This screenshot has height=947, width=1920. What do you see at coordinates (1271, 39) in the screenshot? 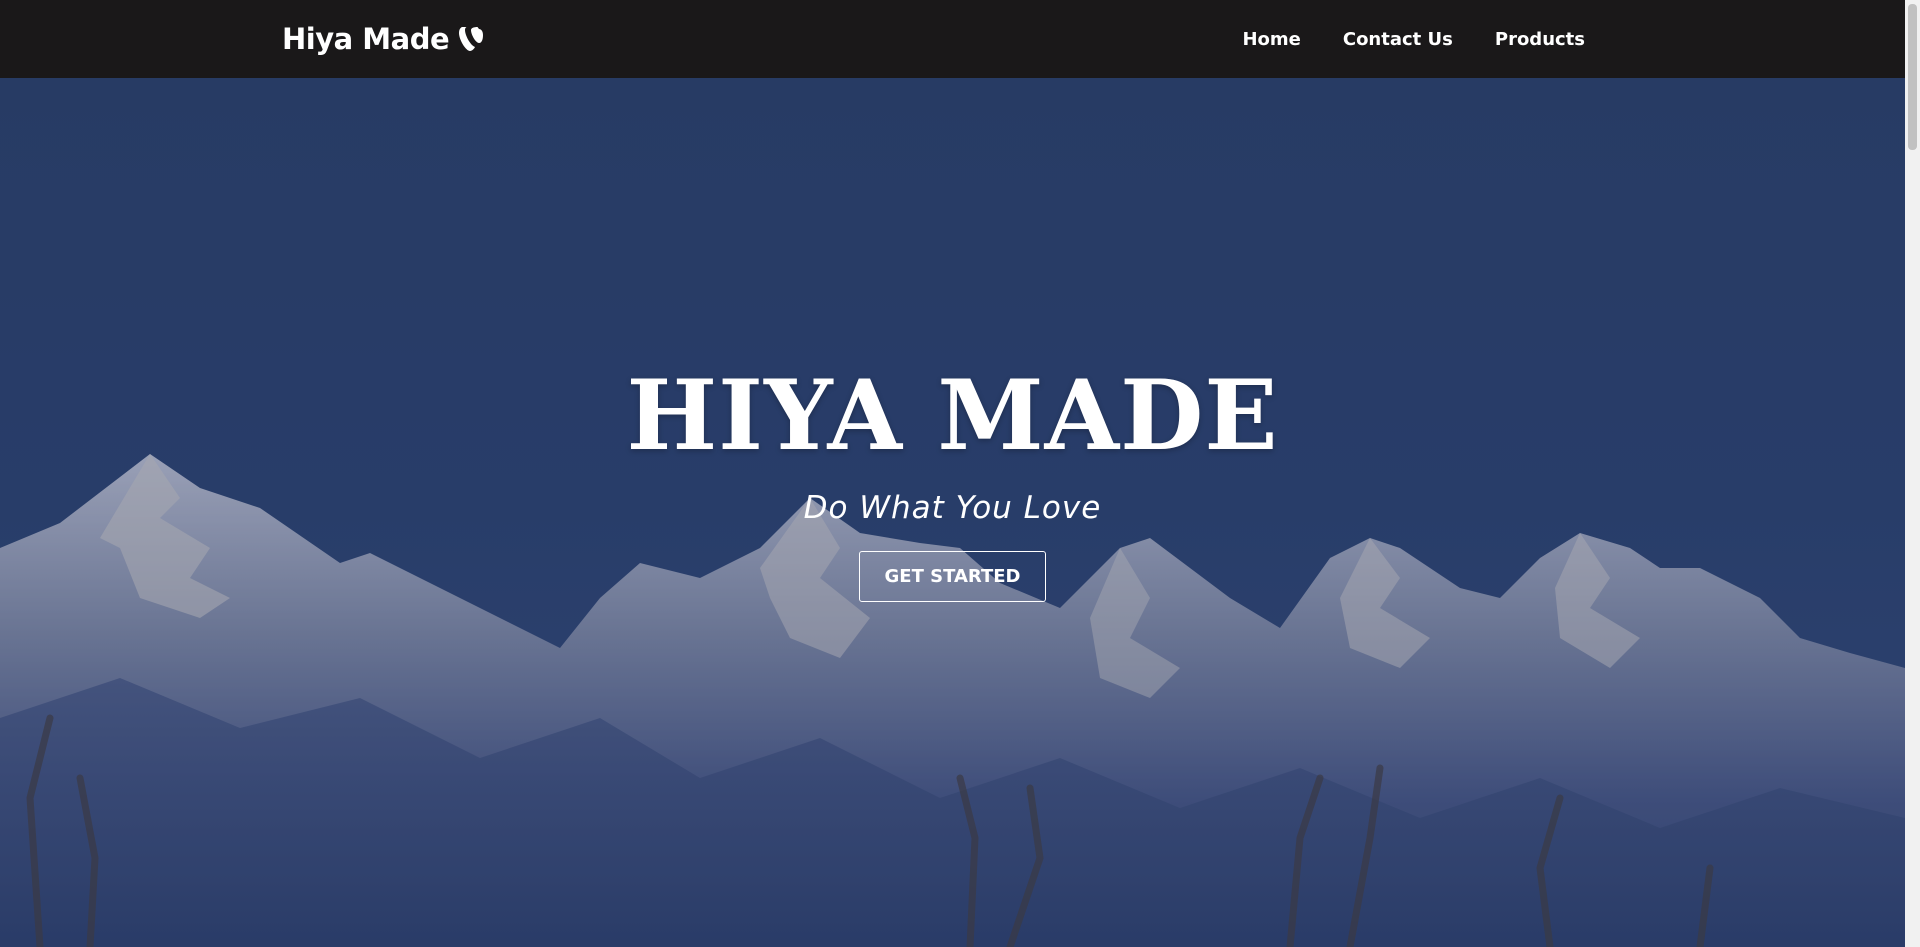
I see `nav-link-home: Home` at bounding box center [1271, 39].